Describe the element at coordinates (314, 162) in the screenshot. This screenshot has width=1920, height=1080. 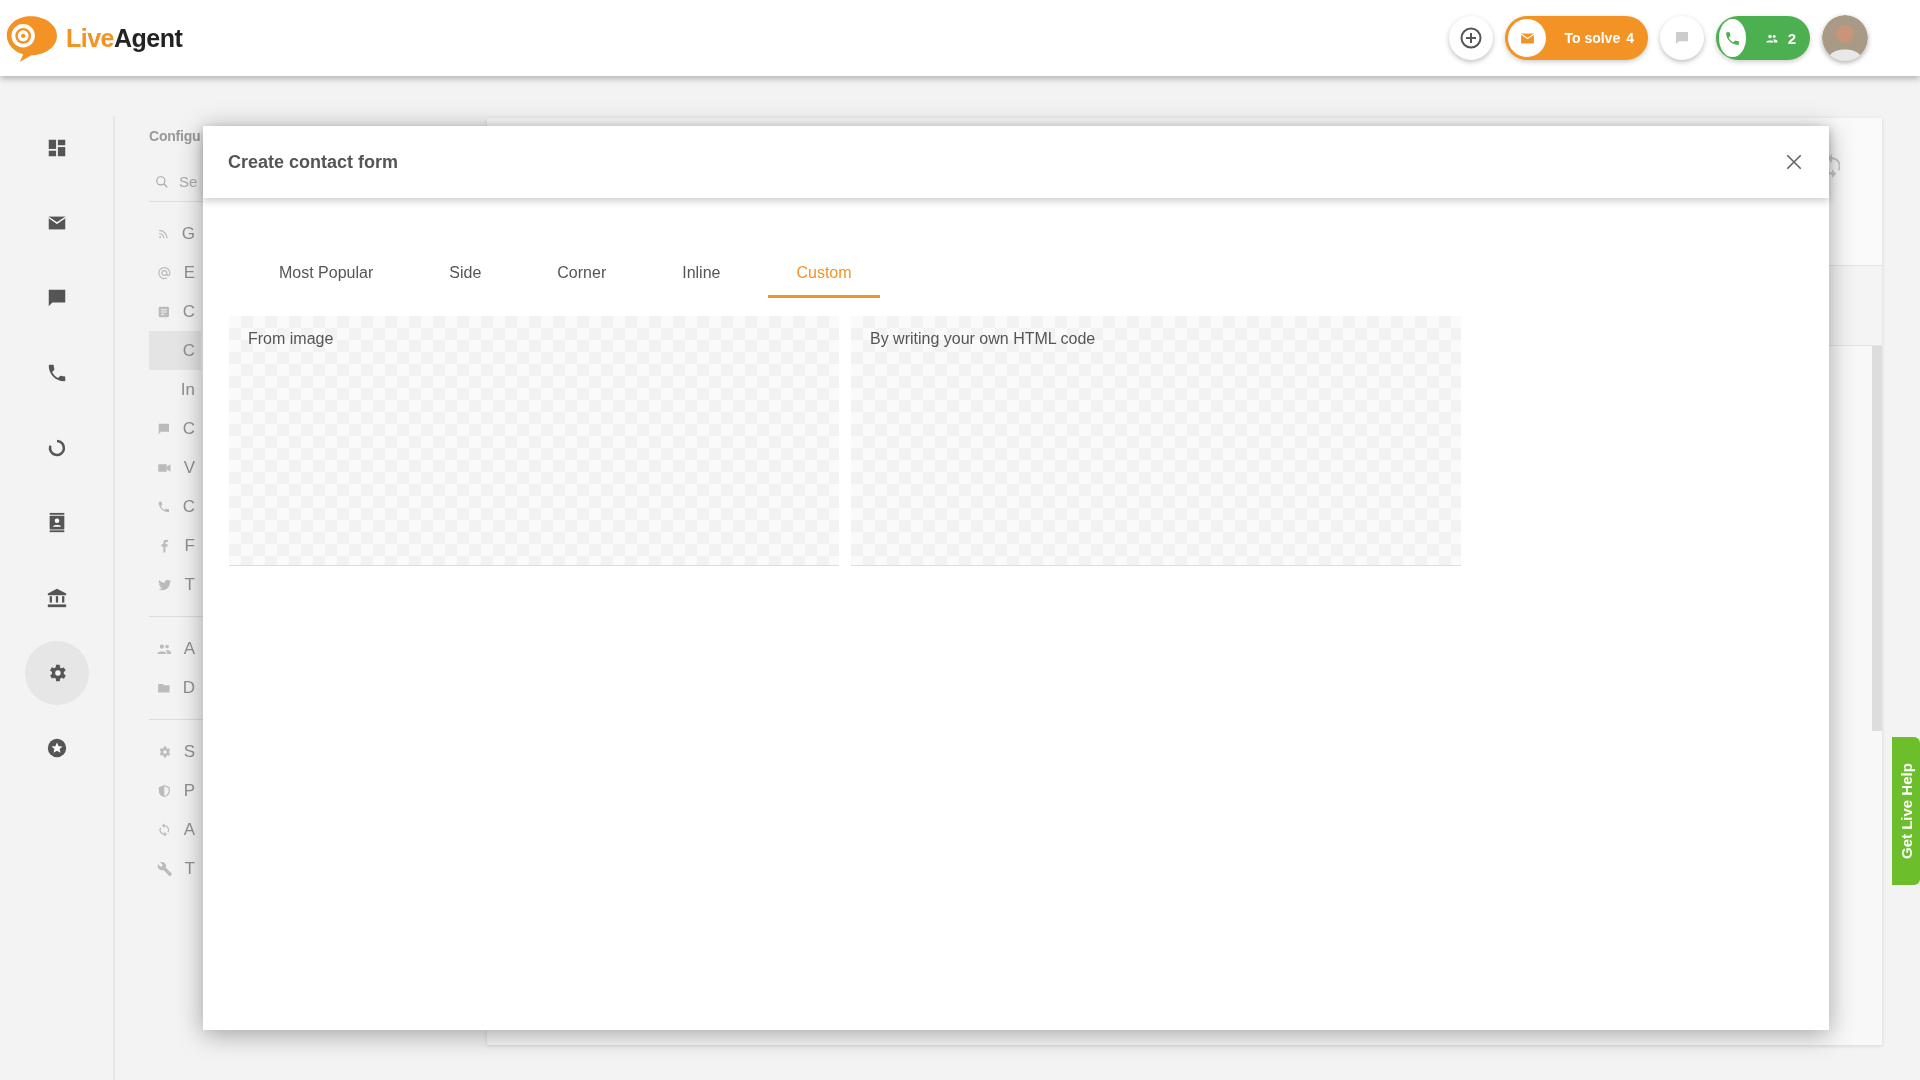
I see `dialog-title: Create contact form` at that location.